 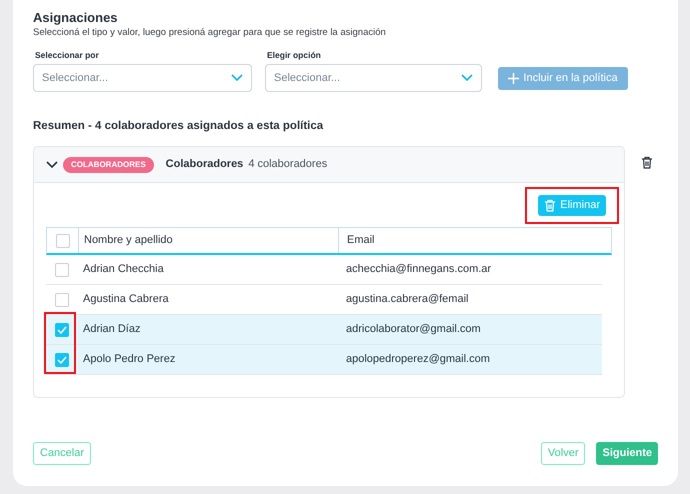 What do you see at coordinates (210, 33) in the screenshot?
I see `section-subtitle: Seleccioná el tipo y valor, luego presioná agregar para que se registre la asignación` at bounding box center [210, 33].